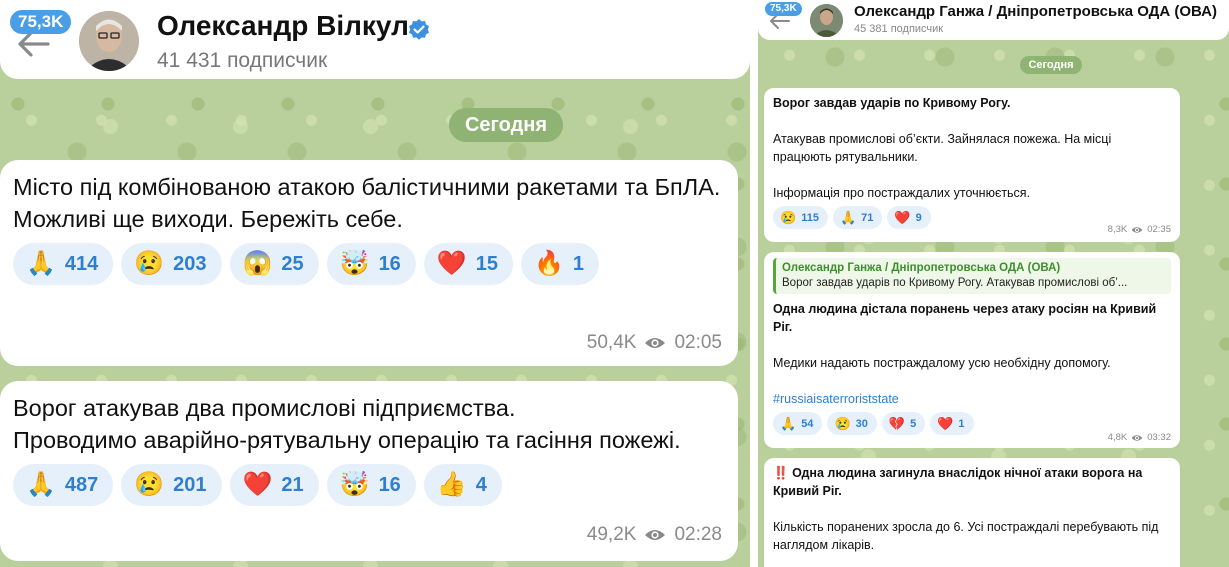 This screenshot has height=567, width=1229. I want to click on broken-heart-icon: 💔, so click(897, 423).